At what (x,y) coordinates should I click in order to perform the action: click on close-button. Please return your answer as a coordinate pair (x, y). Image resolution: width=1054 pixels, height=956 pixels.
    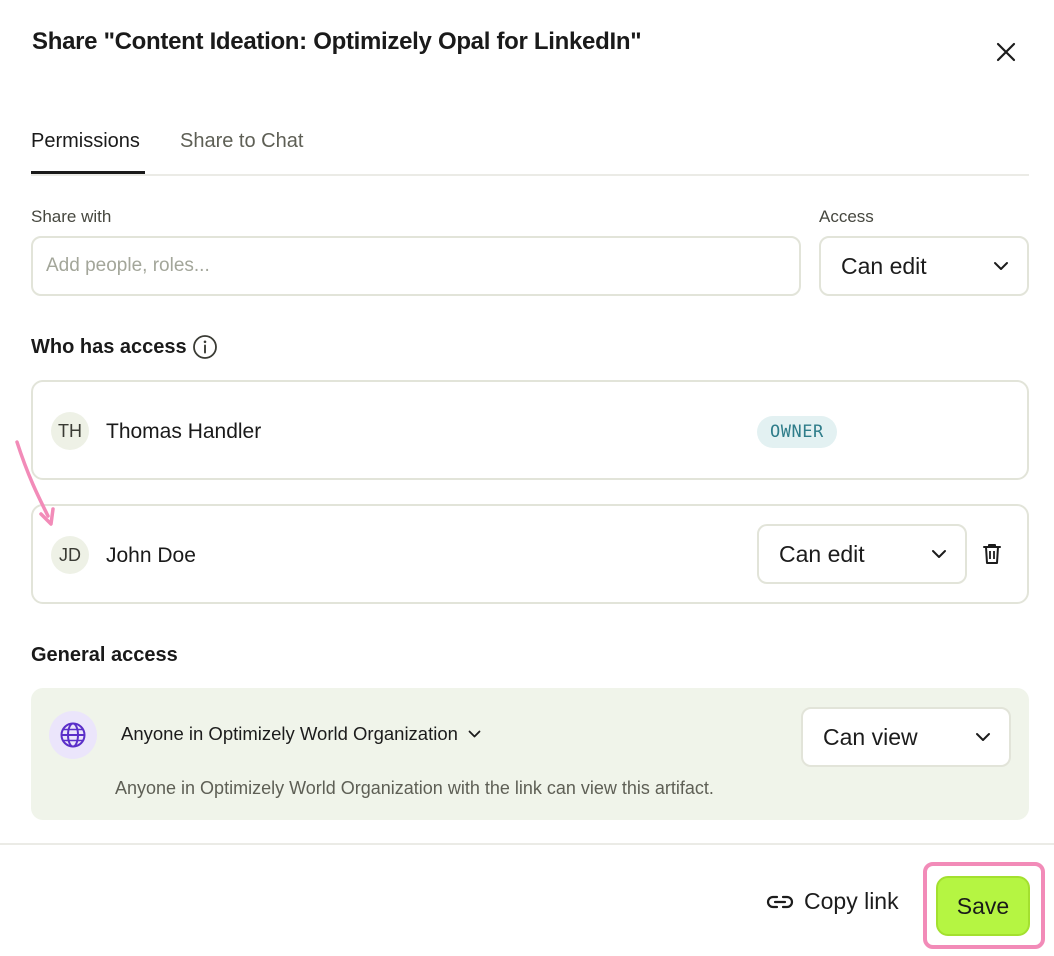
    Looking at the image, I should click on (1006, 52).